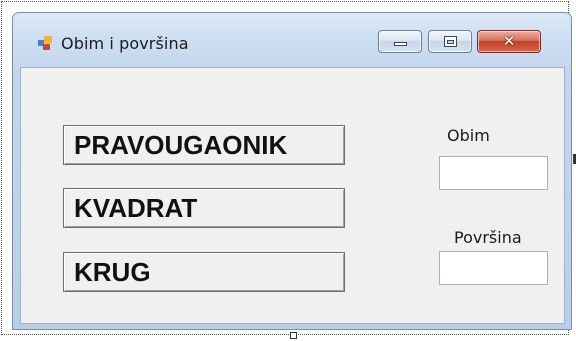 The height and width of the screenshot is (341, 576). What do you see at coordinates (292, 39) in the screenshot?
I see `title-bar: Obim i površina ✕` at bounding box center [292, 39].